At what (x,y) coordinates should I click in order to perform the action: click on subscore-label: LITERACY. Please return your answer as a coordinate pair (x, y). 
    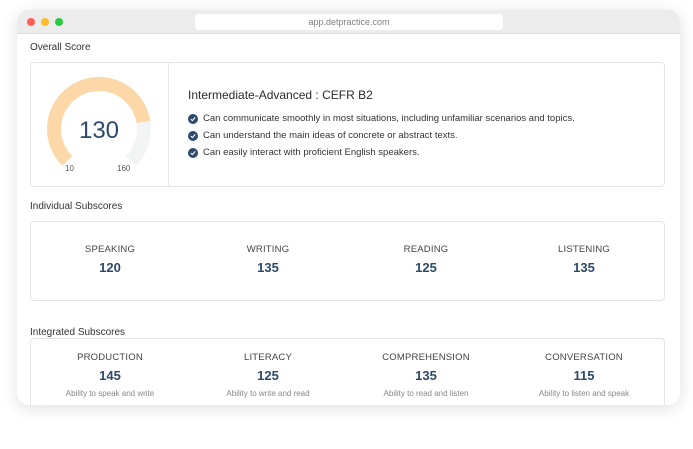
    Looking at the image, I should click on (268, 357).